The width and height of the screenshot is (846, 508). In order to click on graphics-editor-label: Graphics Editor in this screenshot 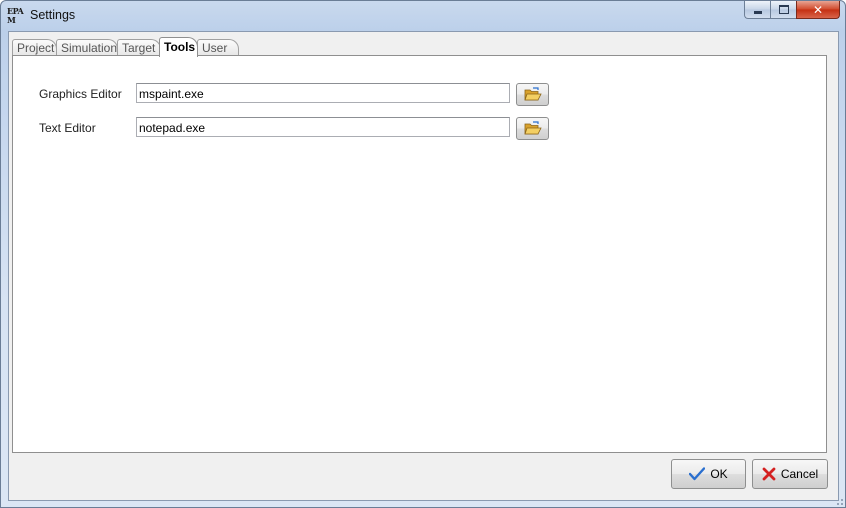, I will do `click(80, 94)`.